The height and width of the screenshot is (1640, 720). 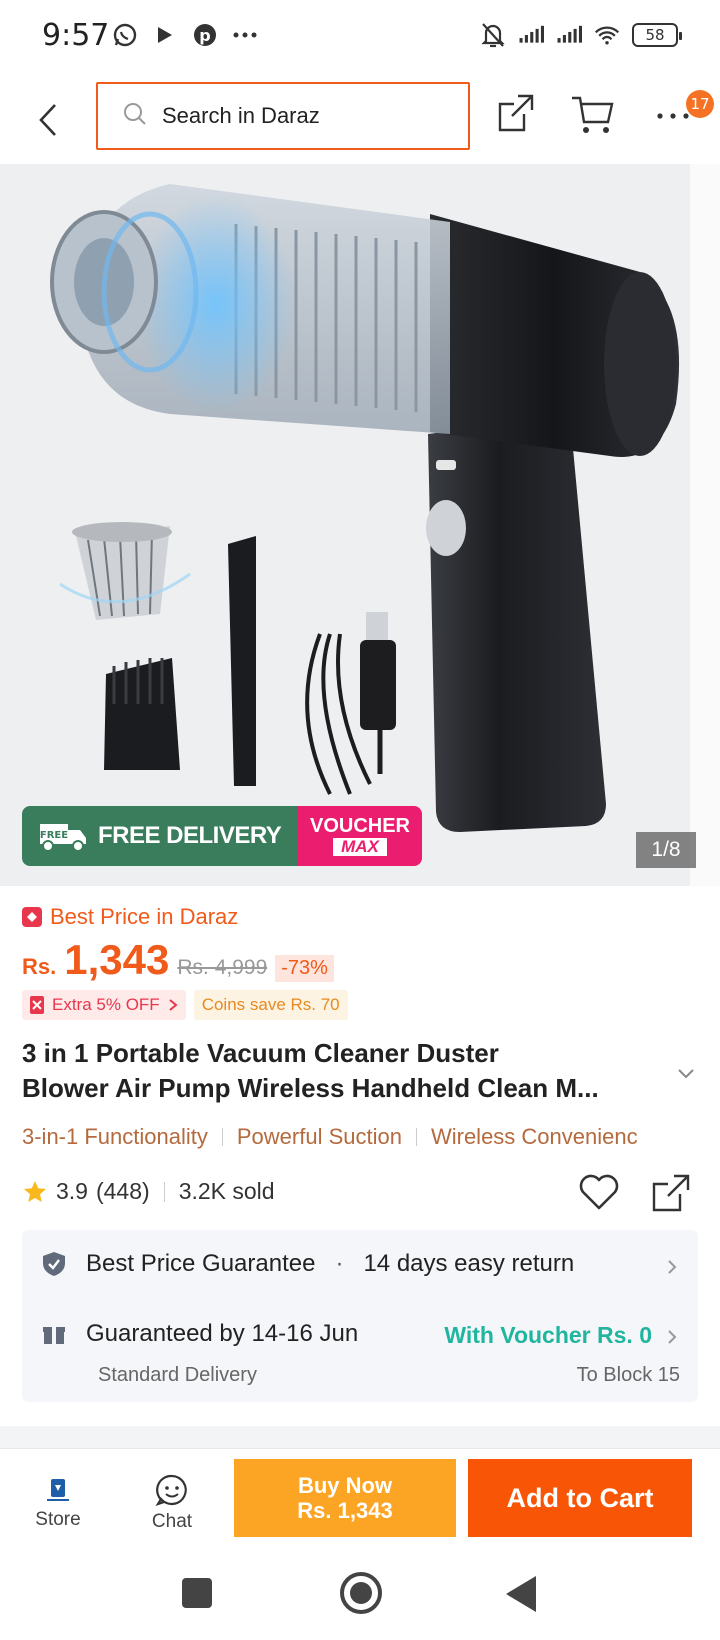 What do you see at coordinates (628, 1375) in the screenshot?
I see `delivery-destination: To Block 15` at bounding box center [628, 1375].